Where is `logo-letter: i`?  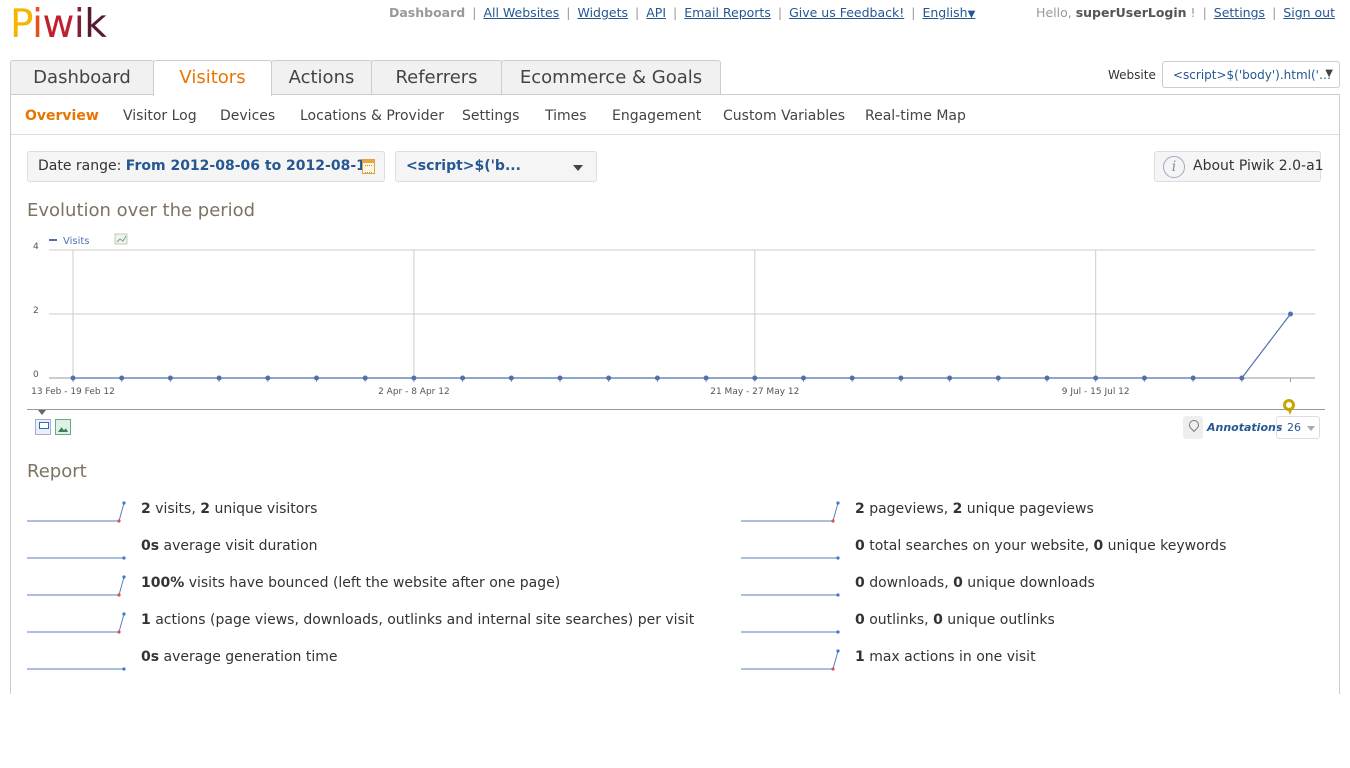 logo-letter: i is located at coordinates (37, 24).